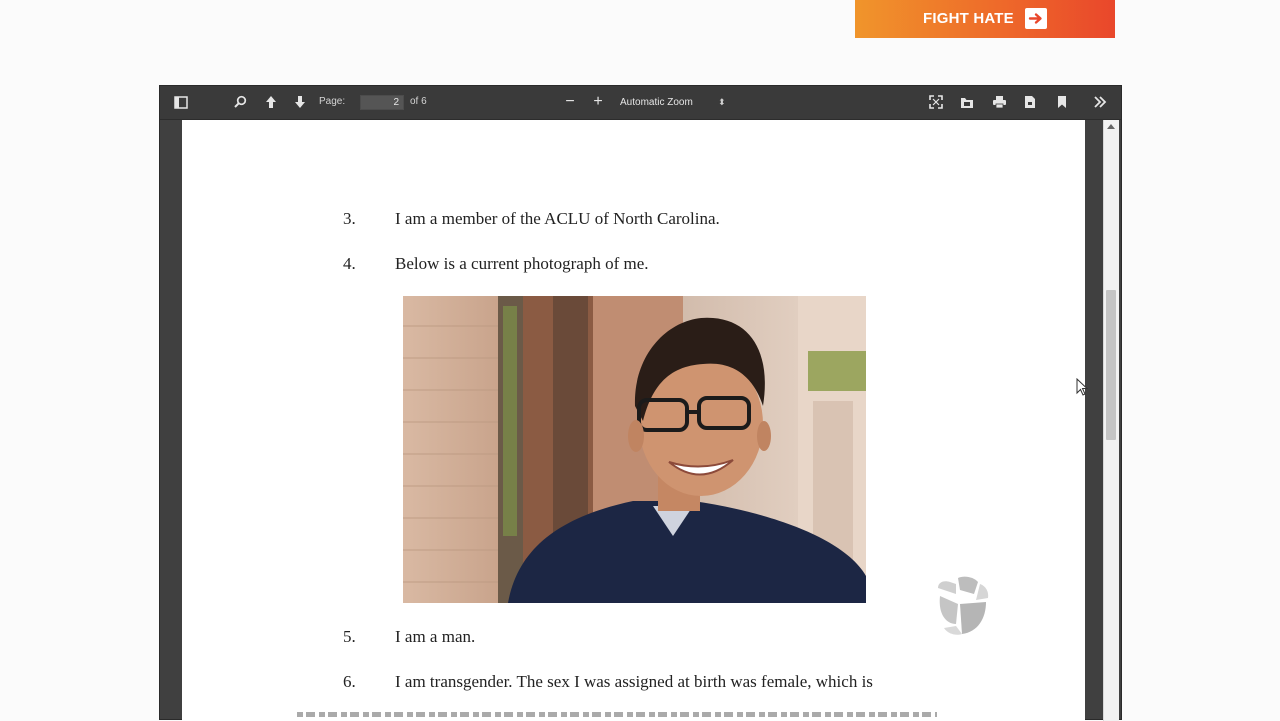 This screenshot has height=721, width=1280. Describe the element at coordinates (300, 102) in the screenshot. I see `arrow-down-icon` at that location.